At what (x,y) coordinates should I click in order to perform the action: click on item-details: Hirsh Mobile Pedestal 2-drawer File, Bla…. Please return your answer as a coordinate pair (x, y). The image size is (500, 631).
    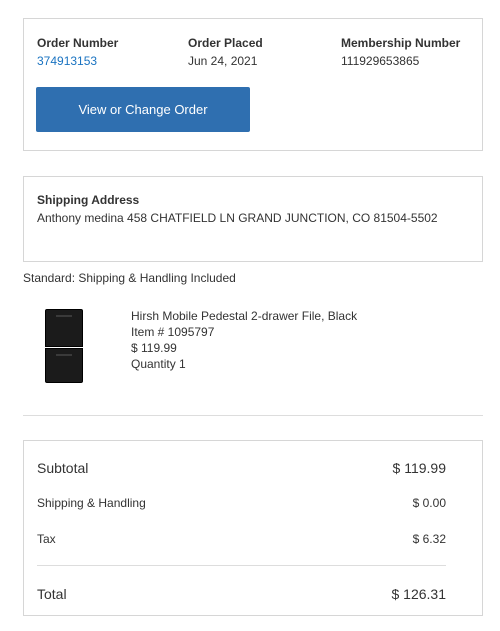
    Looking at the image, I should click on (244, 340).